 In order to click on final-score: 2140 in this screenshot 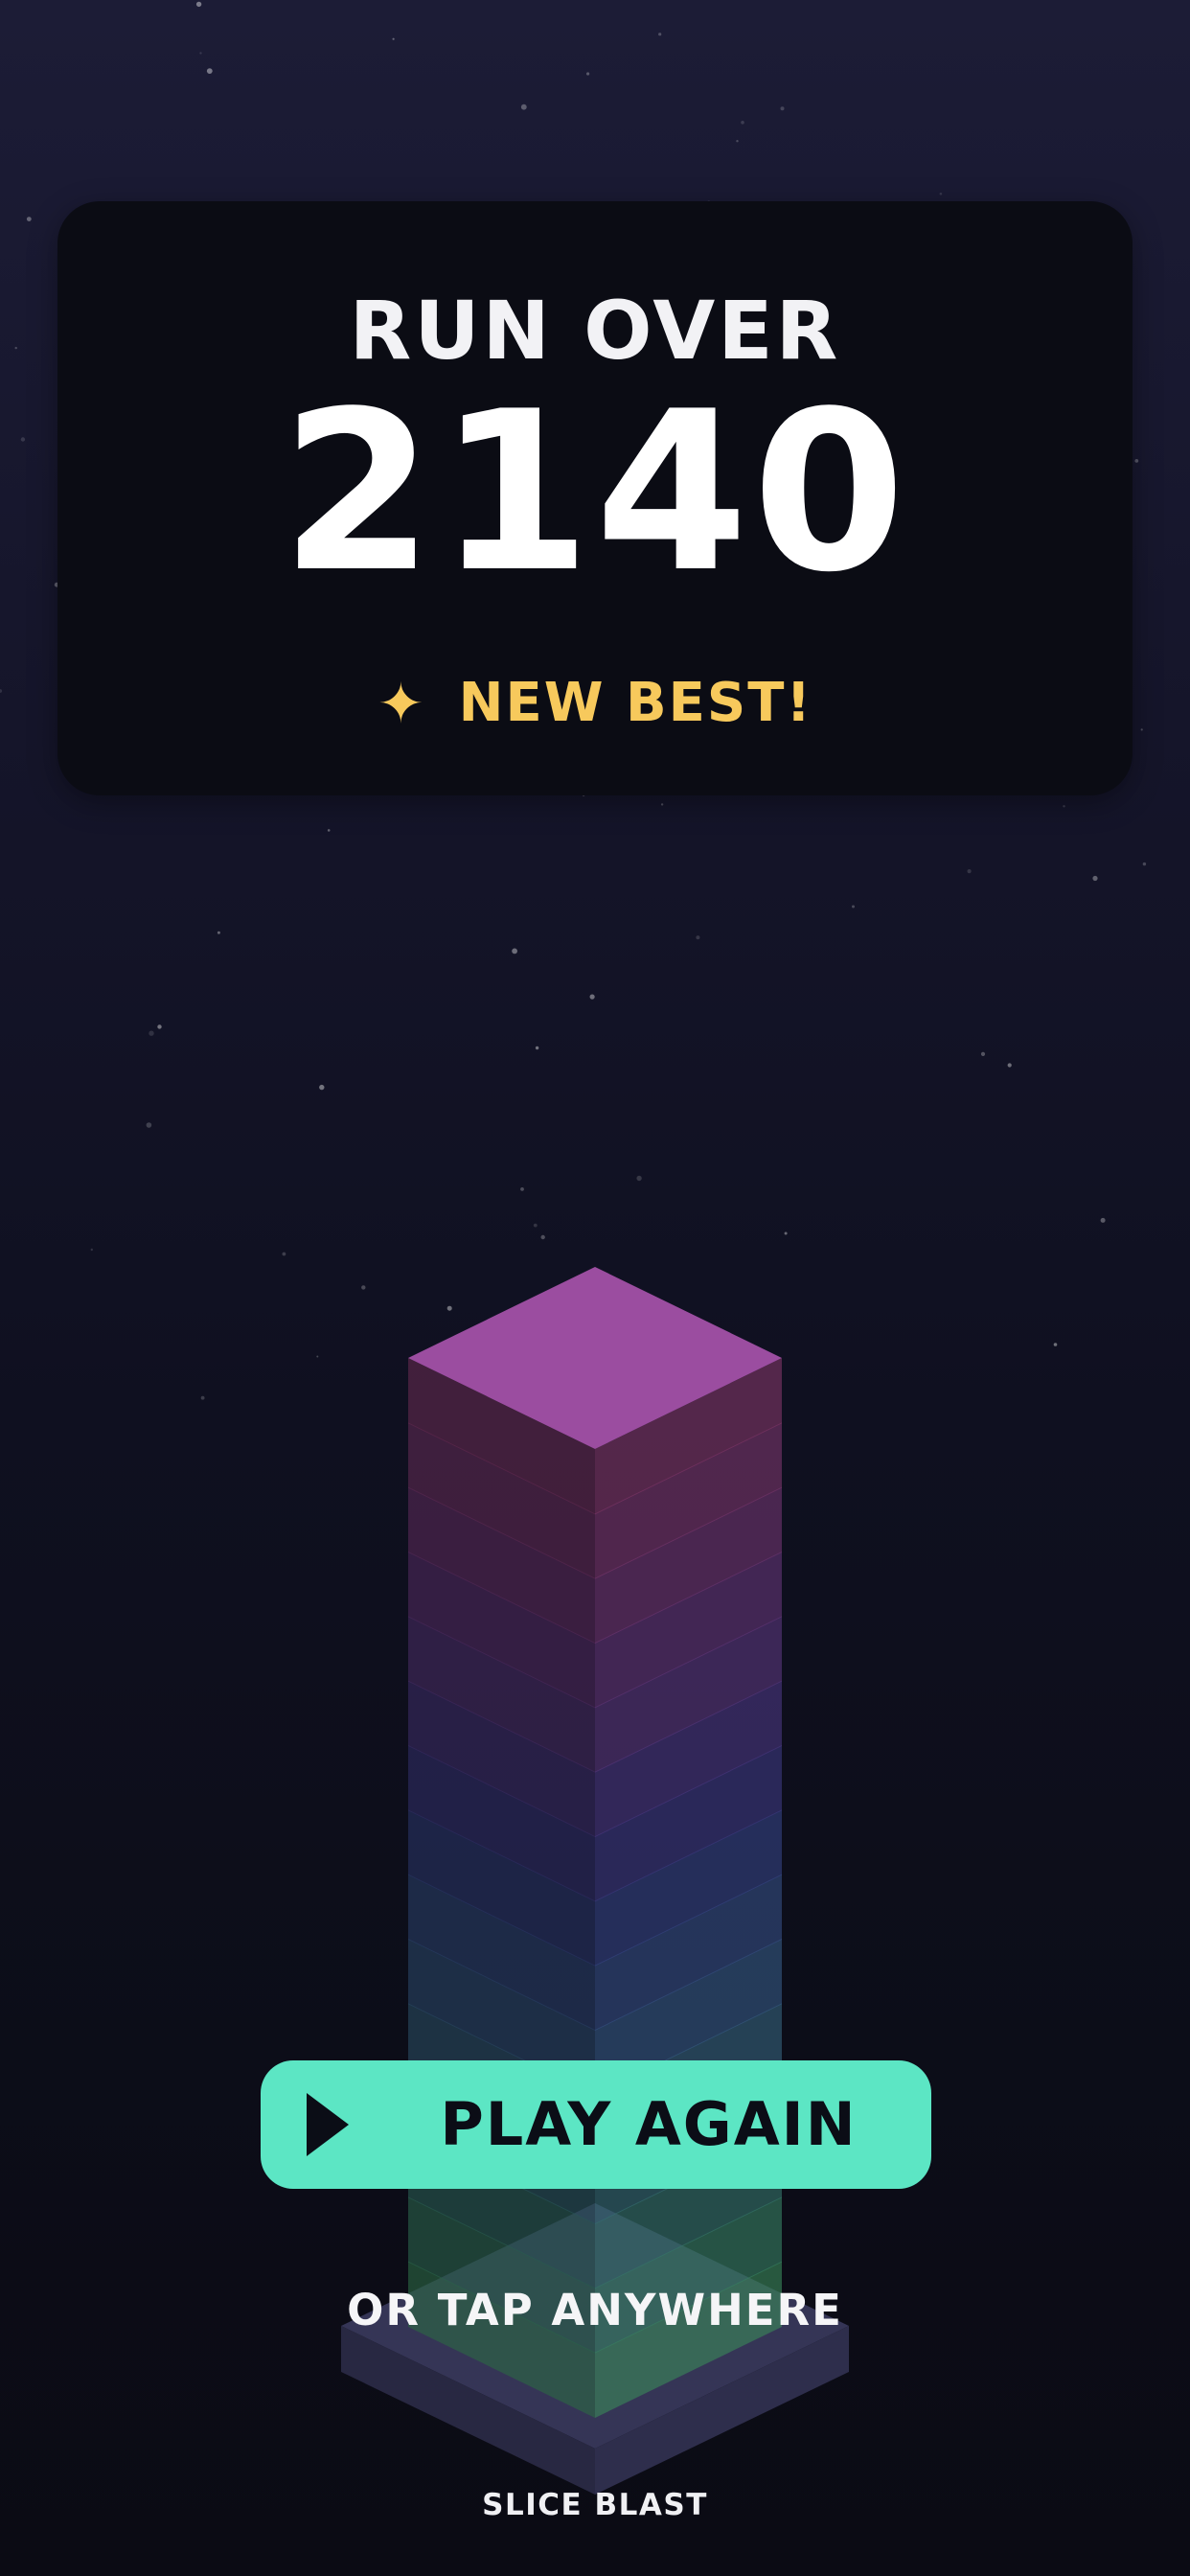, I will do `click(595, 493)`.